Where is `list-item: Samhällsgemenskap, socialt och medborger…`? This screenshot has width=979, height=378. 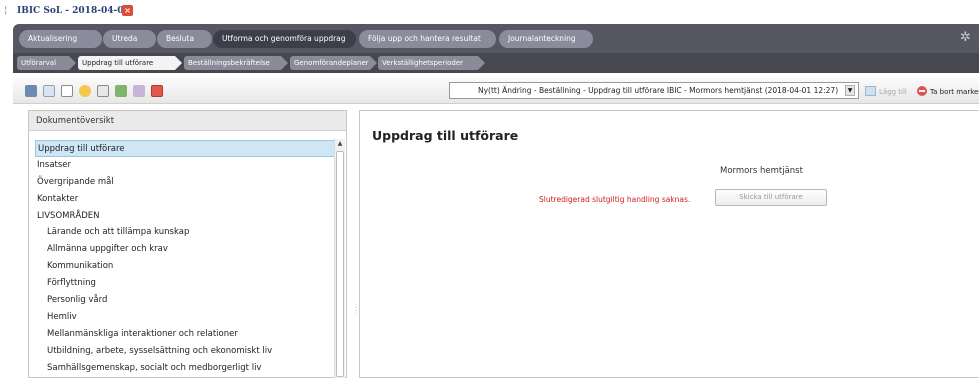
list-item: Samhällsgemenskap, socialt och medborger… is located at coordinates (185, 368).